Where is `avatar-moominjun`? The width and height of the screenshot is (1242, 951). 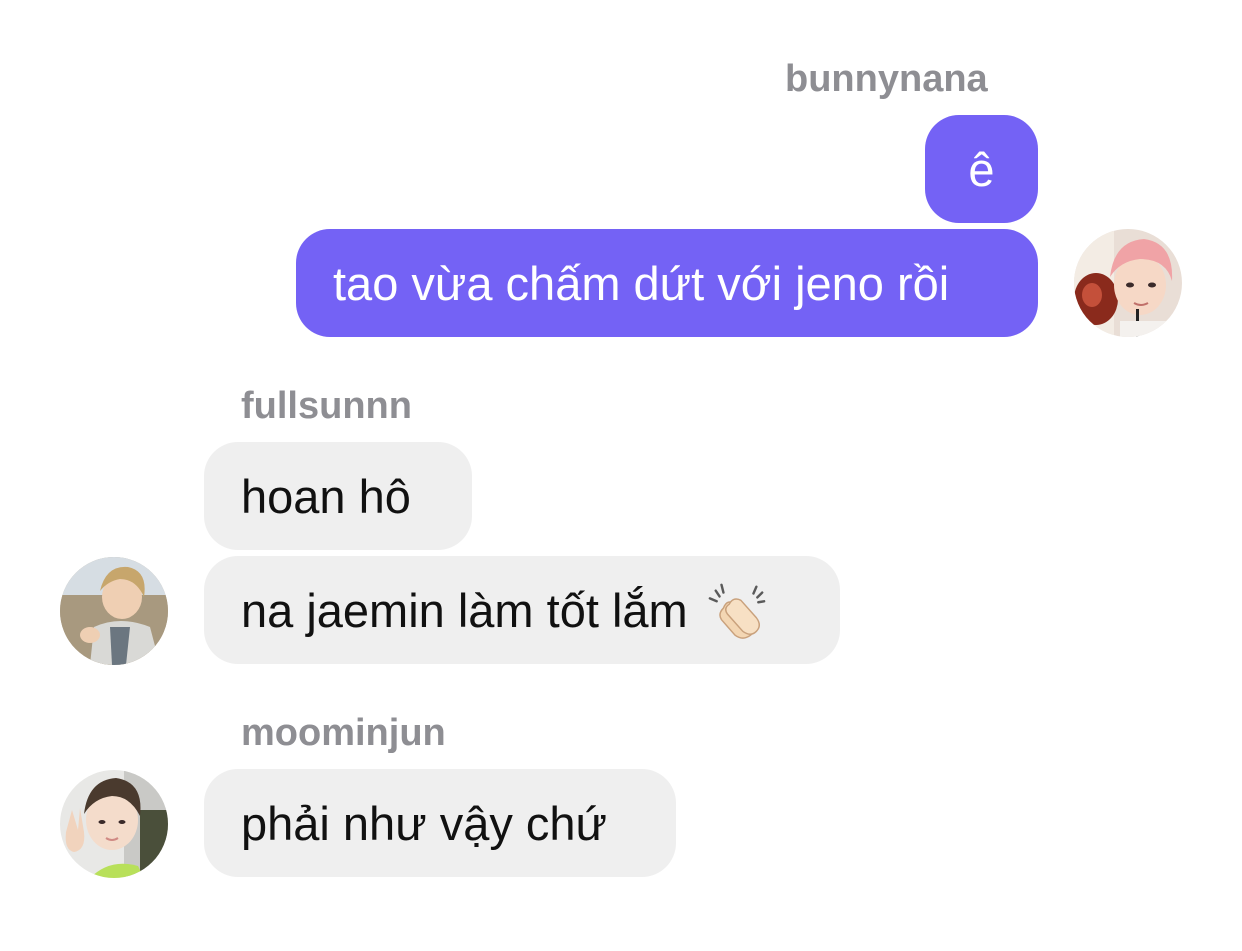
avatar-moominjun is located at coordinates (114, 824).